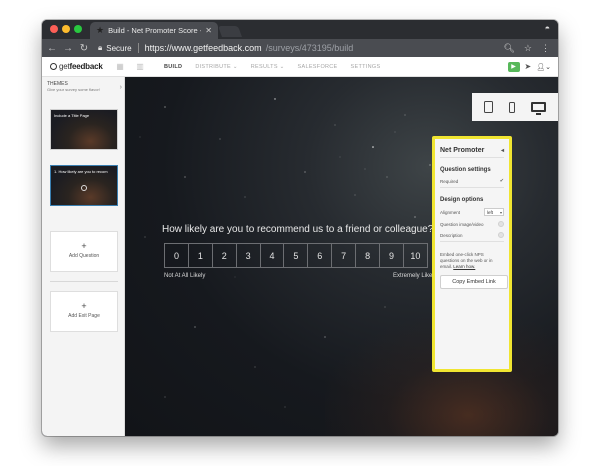 The height and width of the screenshot is (466, 600). Describe the element at coordinates (138, 48) in the screenshot. I see `url-separator` at that location.